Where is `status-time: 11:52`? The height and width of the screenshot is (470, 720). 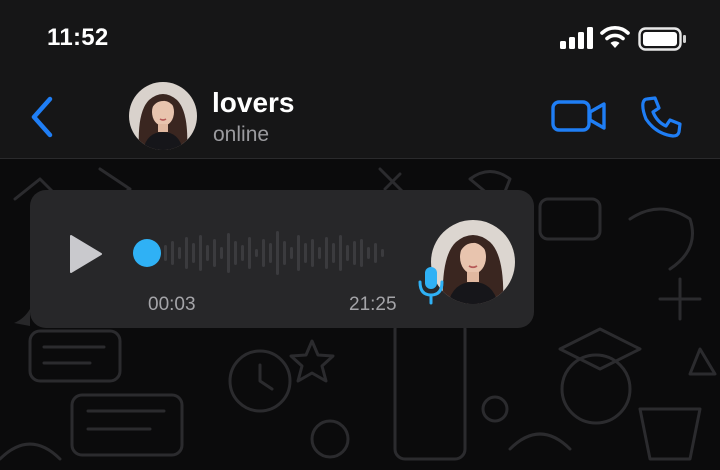
status-time: 11:52 is located at coordinates (78, 37).